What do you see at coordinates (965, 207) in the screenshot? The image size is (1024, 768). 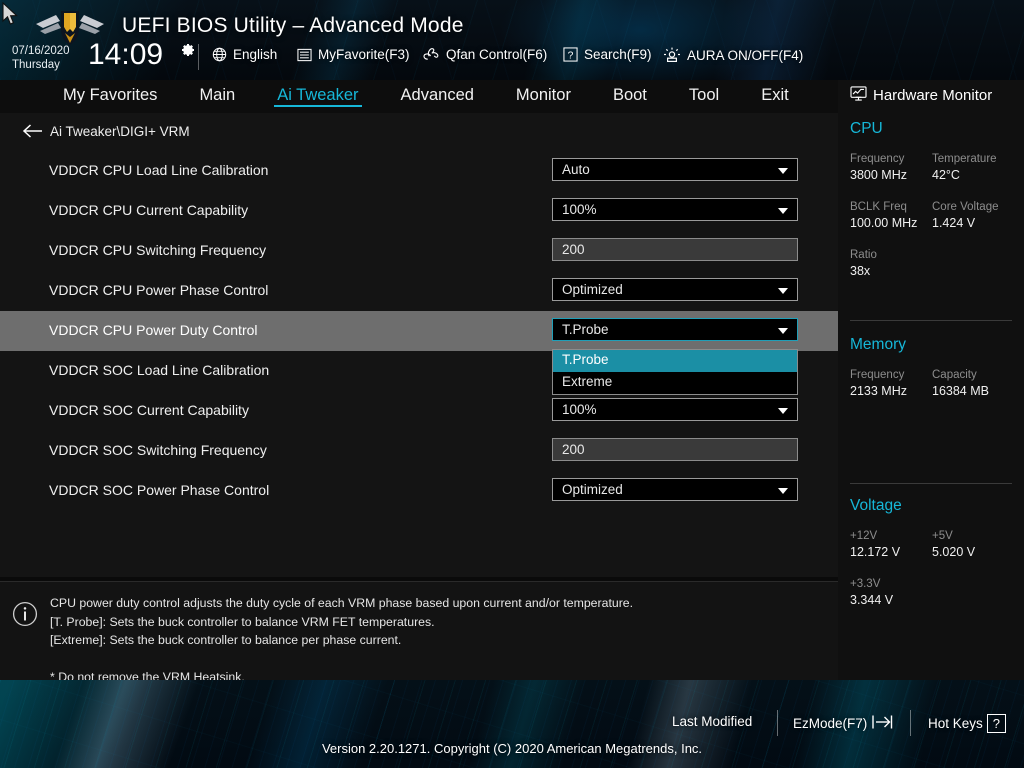 I see `hw-key: Core Voltage` at bounding box center [965, 207].